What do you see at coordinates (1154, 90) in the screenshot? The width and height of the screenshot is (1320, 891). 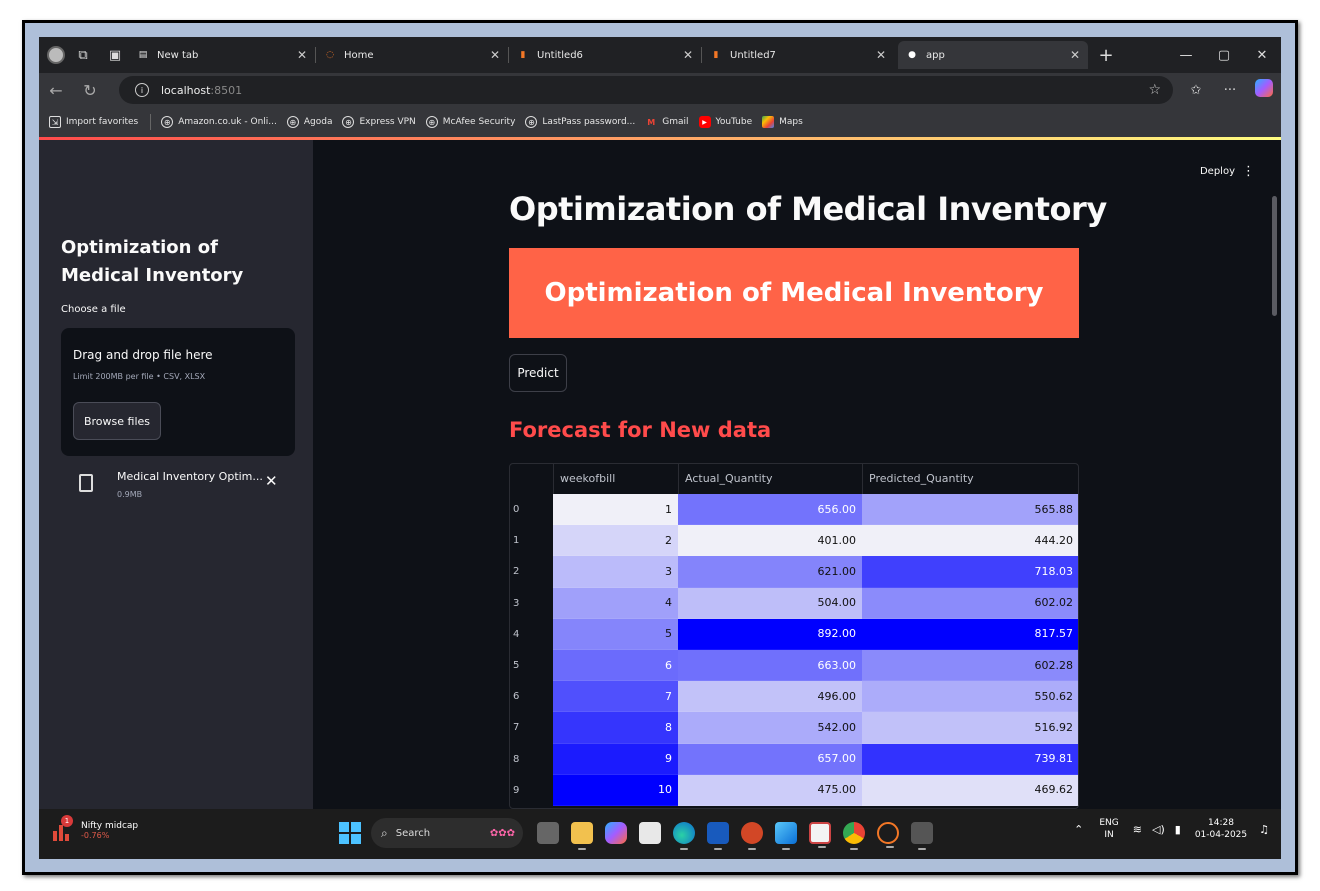 I see `favorite-star-icon: ☆` at bounding box center [1154, 90].